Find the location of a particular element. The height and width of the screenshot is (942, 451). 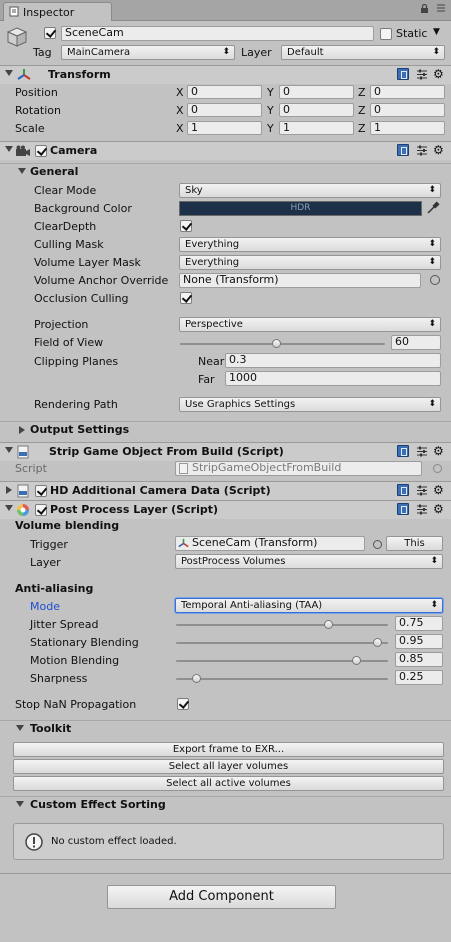

motion-blending-slider-thumb is located at coordinates (356, 660).